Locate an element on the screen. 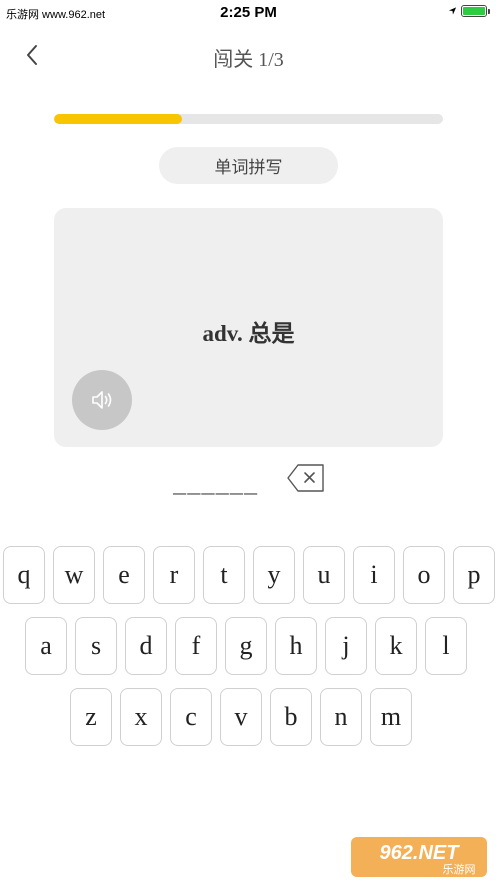 The width and height of the screenshot is (497, 884). key-s: s is located at coordinates (96, 646).